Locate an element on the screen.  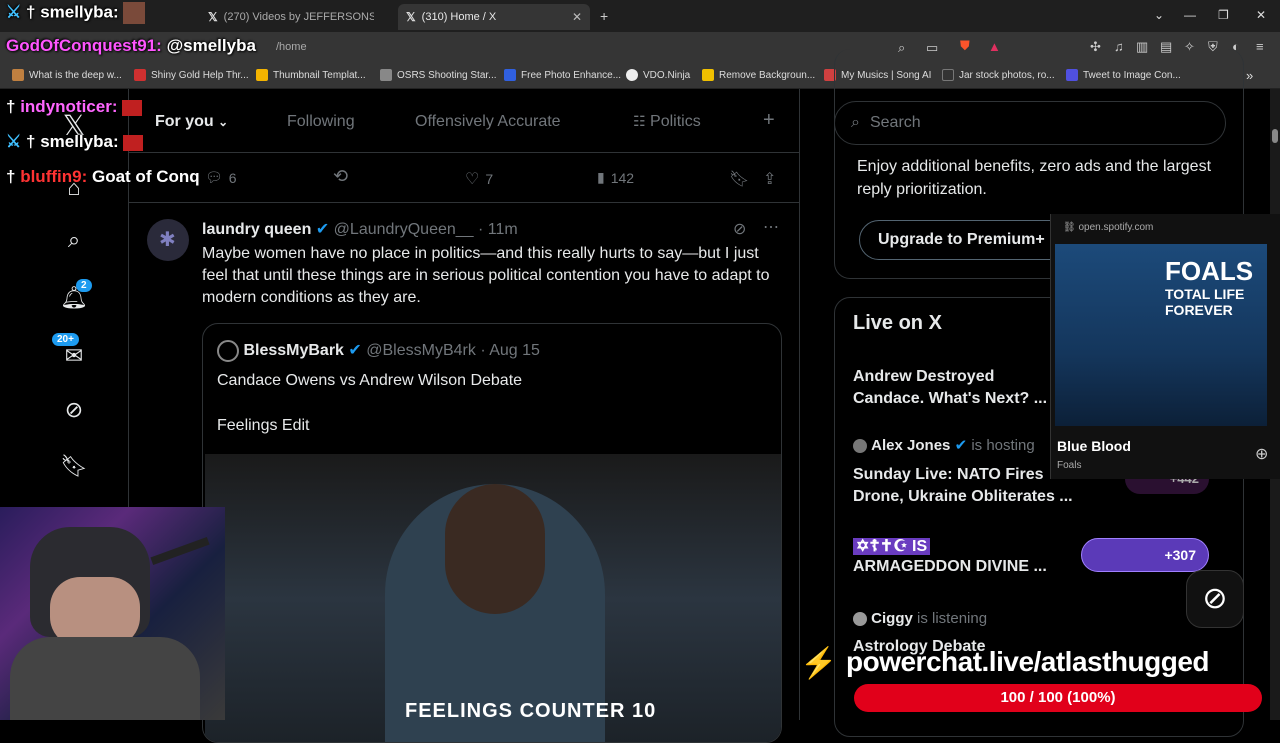
tab-home-x: 𝕏 (310) Home / X ✕ is located at coordinates (494, 17).